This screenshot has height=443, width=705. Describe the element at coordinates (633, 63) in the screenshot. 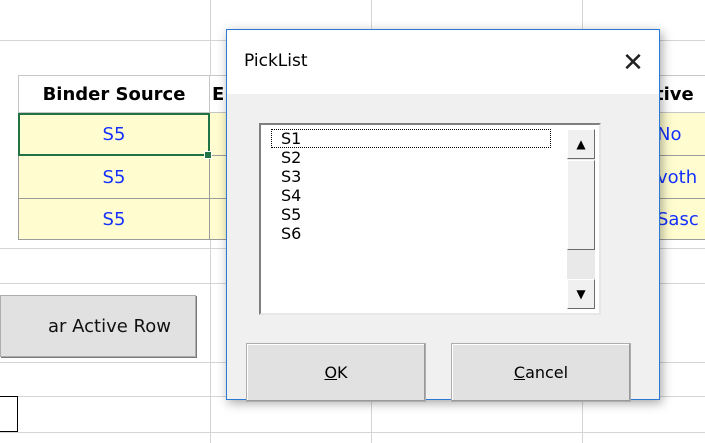

I see `close-icon: ✕` at that location.